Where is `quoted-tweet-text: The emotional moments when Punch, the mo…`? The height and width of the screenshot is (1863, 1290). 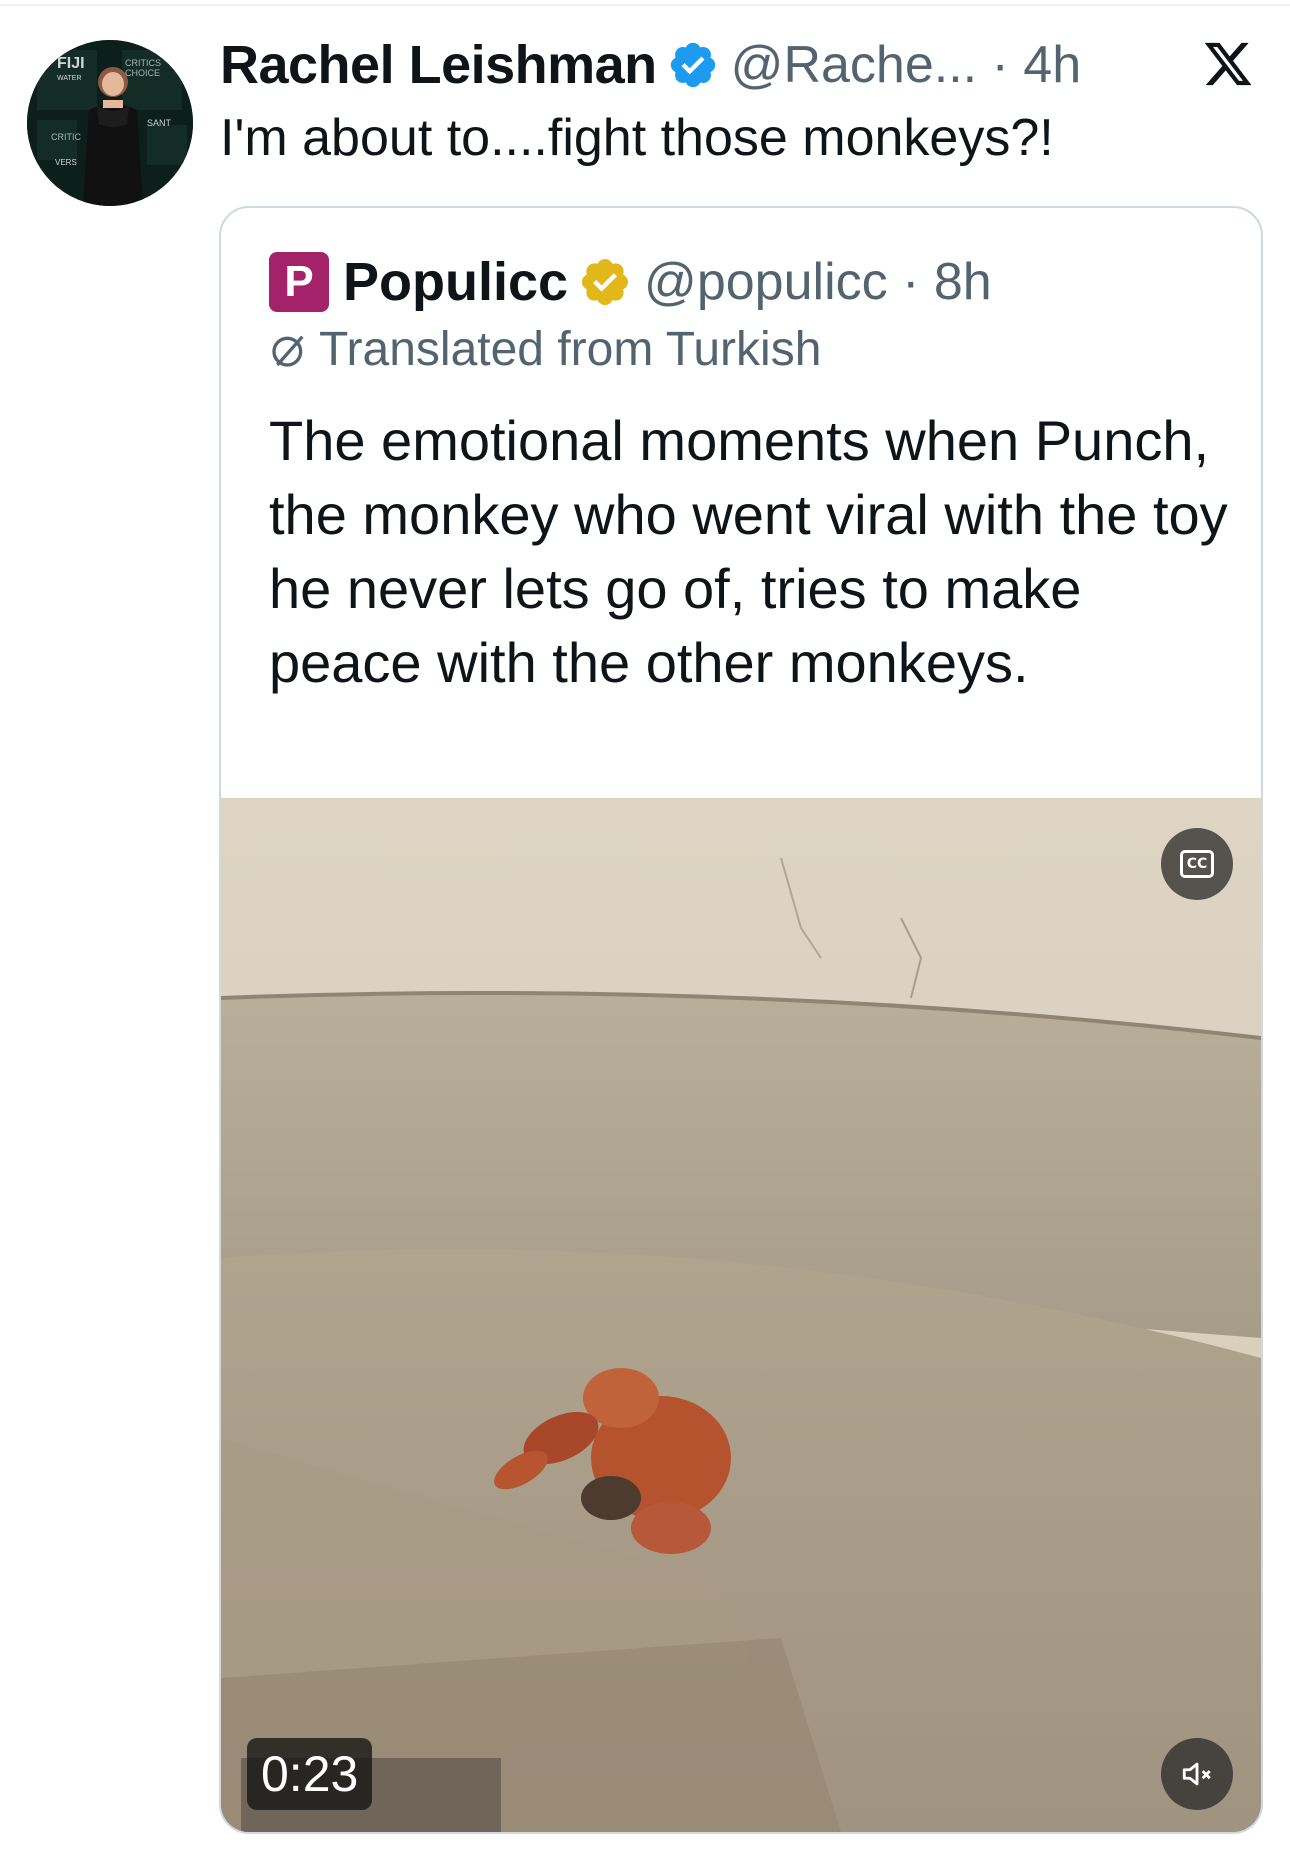
quoted-tweet-text: The emotional moments when Punch, the mo… is located at coordinates (748, 551).